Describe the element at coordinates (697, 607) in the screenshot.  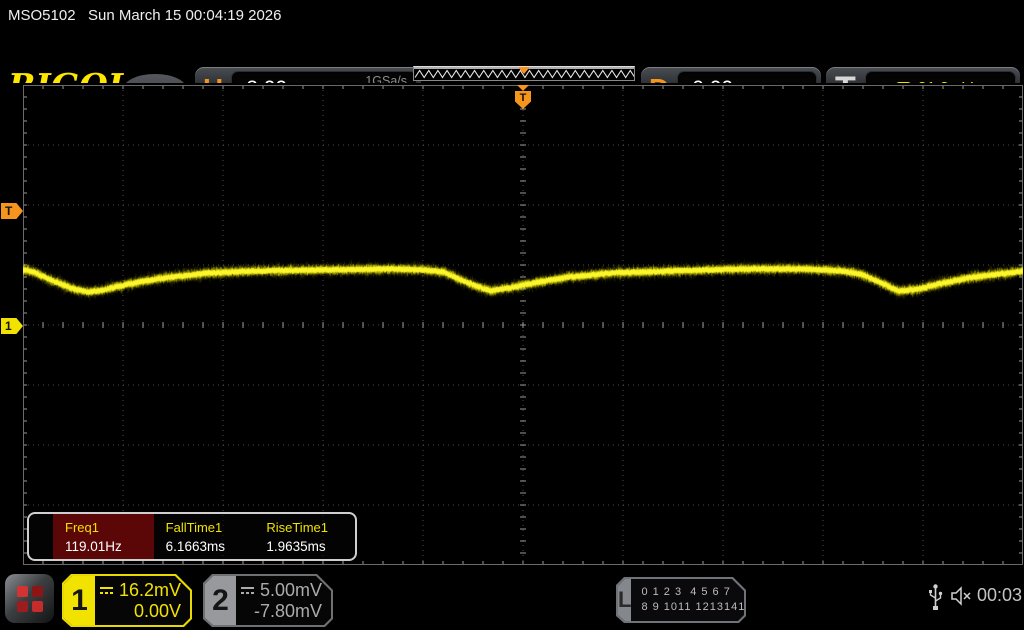
I see `logic-channels-row2: 8 9 1011 12131415` at that location.